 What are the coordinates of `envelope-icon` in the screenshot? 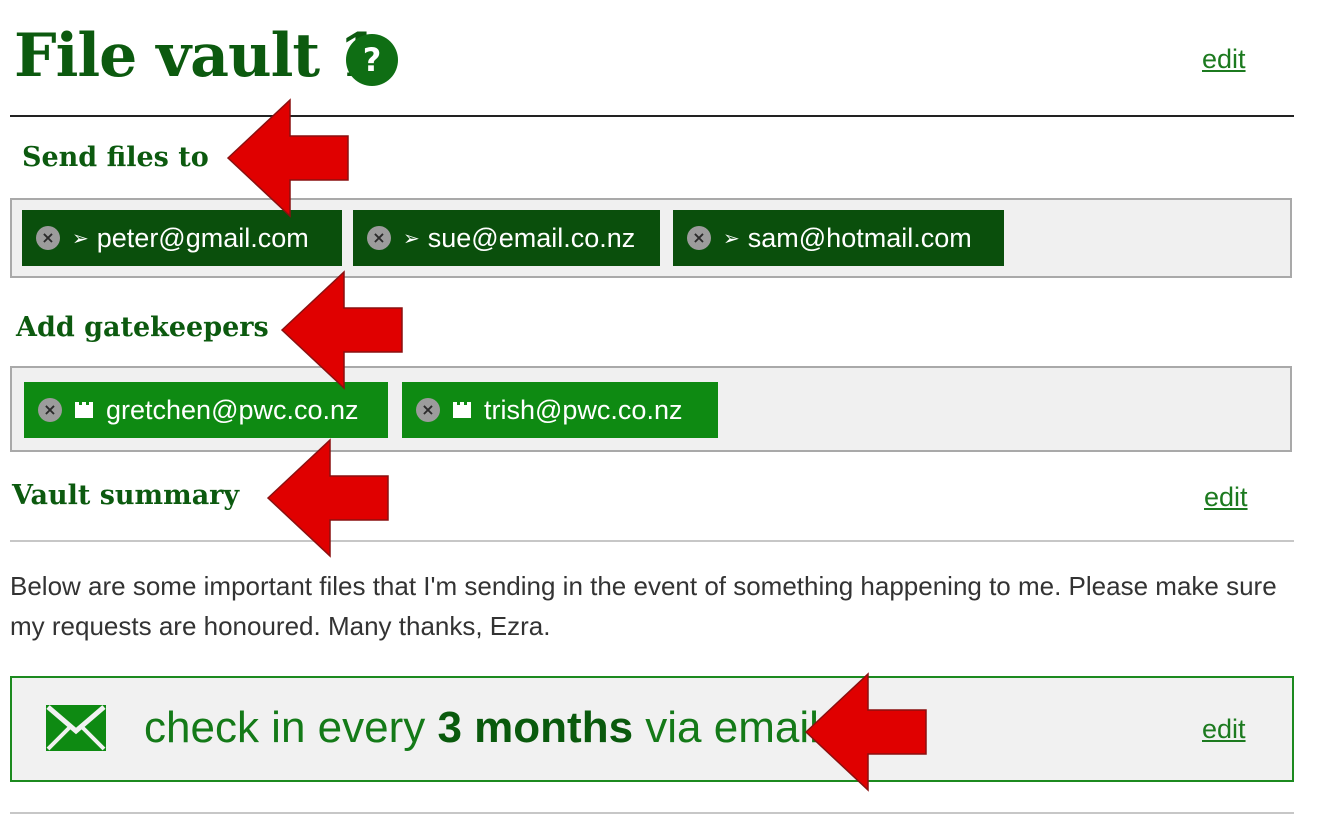 It's located at (76, 728).